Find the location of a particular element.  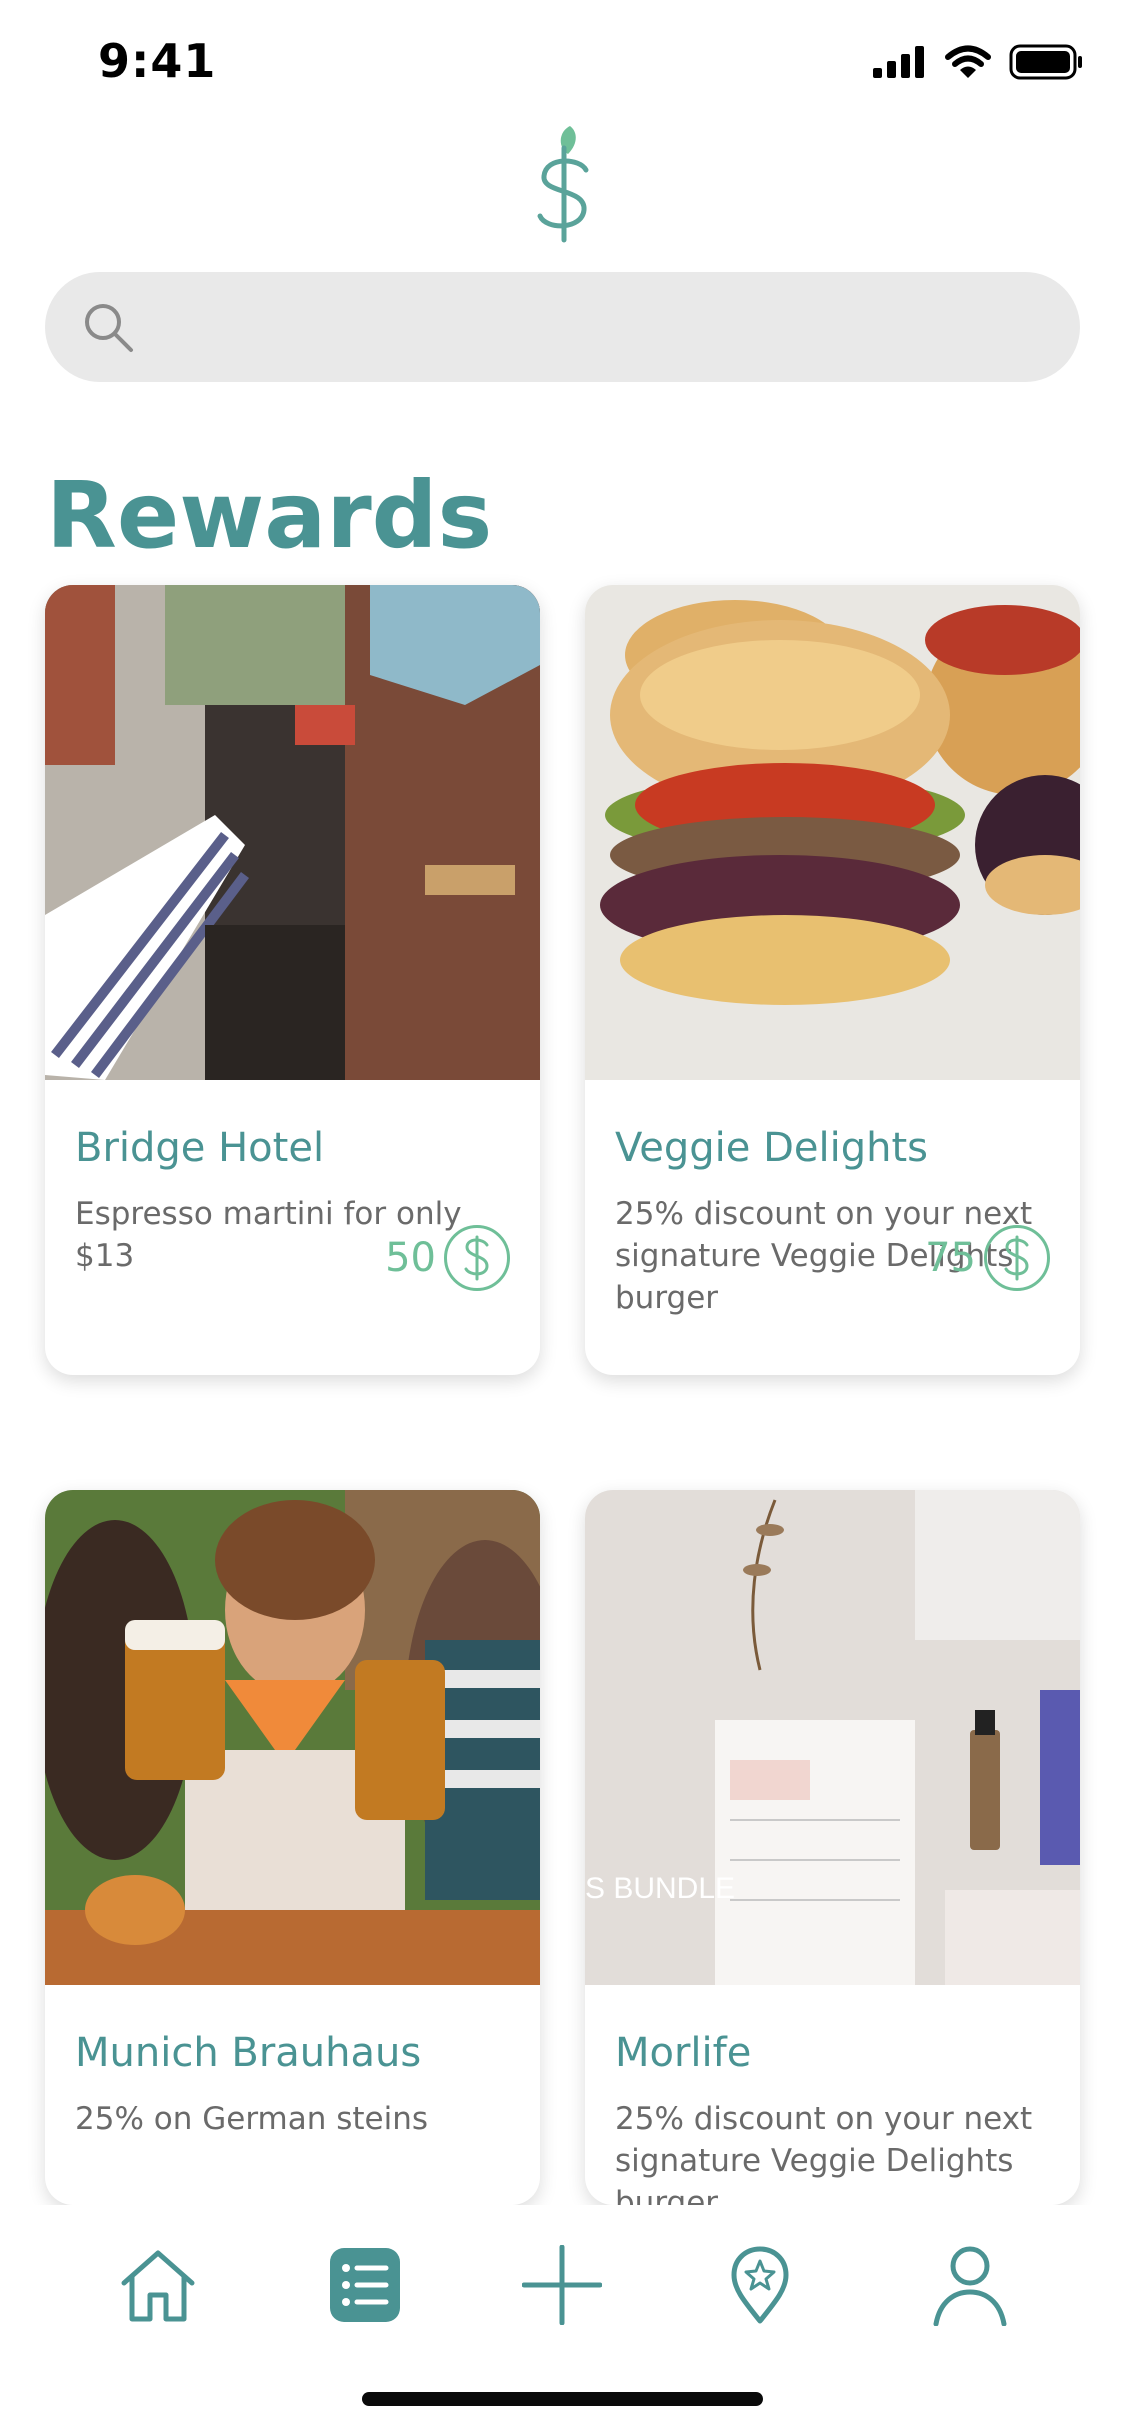

reward-name: Munich Brauhaus is located at coordinates (248, 2053).